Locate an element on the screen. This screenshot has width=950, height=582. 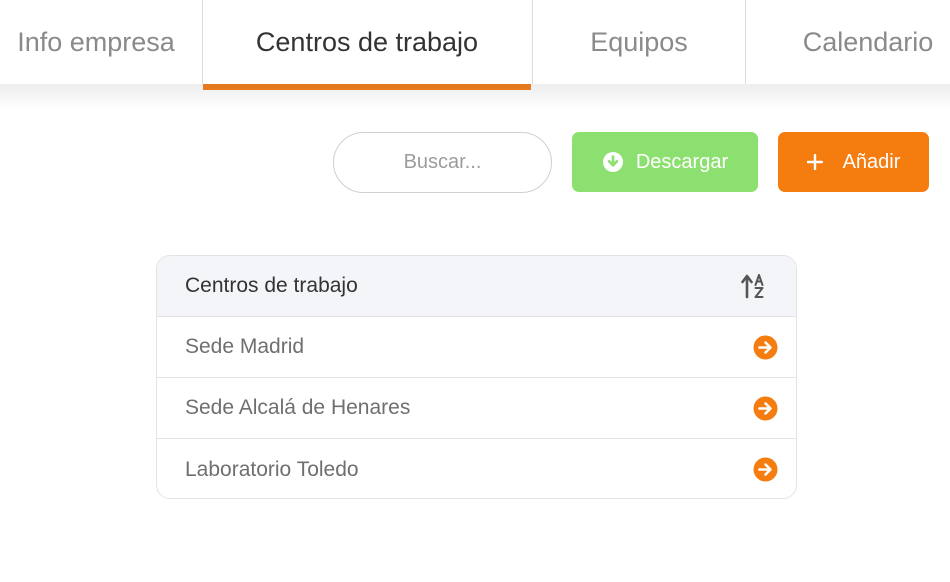
tab-equipos: Equipos is located at coordinates (639, 42).